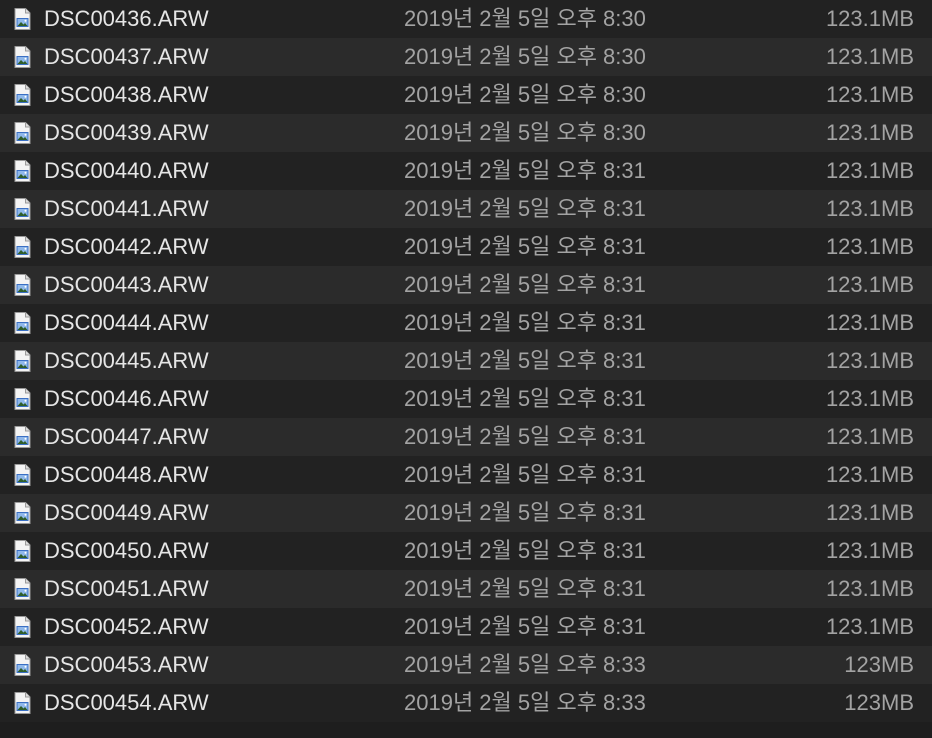  Describe the element at coordinates (126, 170) in the screenshot. I see `file-name: DSC00440.ARW` at that location.